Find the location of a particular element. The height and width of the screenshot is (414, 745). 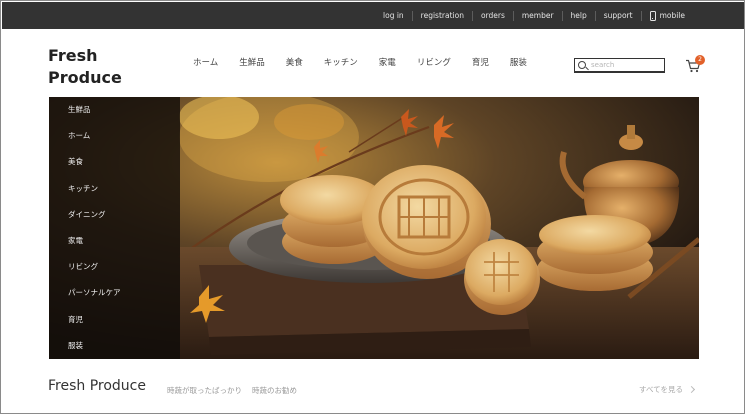

logo-line-2: Produce is located at coordinates (85, 77).